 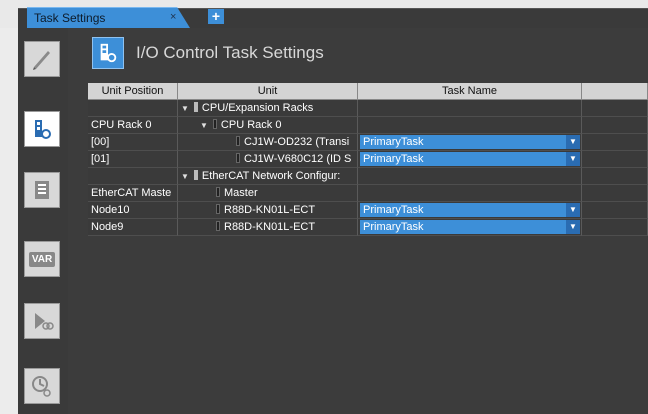 I want to click on table-row: EtherCAT Maste Master, so click(x=368, y=193).